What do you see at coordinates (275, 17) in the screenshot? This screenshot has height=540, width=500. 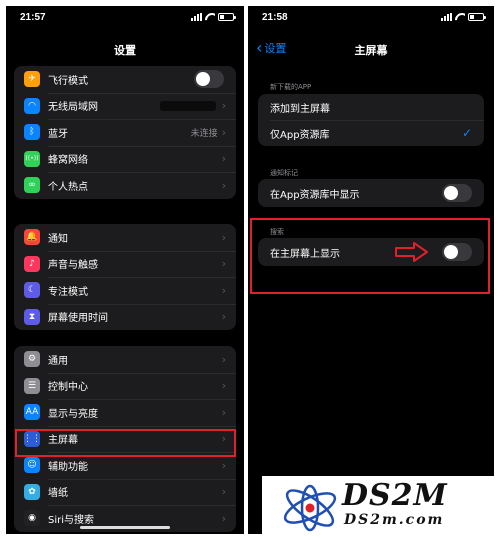 I see `status-time: 21:58` at bounding box center [275, 17].